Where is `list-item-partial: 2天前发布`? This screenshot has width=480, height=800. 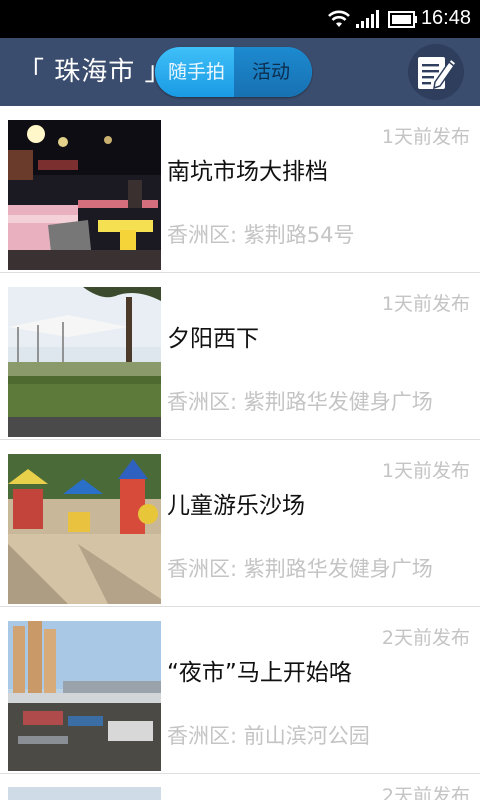 list-item-partial: 2天前发布 is located at coordinates (240, 789).